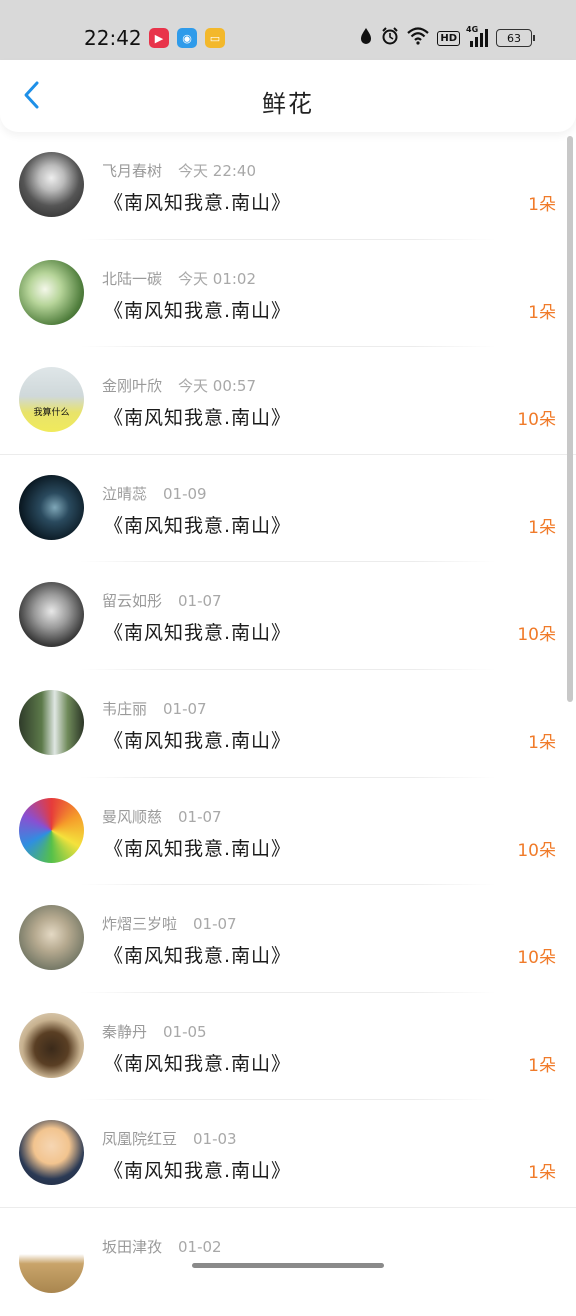 This screenshot has height=1316, width=576. What do you see at coordinates (472, 29) in the screenshot?
I see `signal-label: 4G` at bounding box center [472, 29].